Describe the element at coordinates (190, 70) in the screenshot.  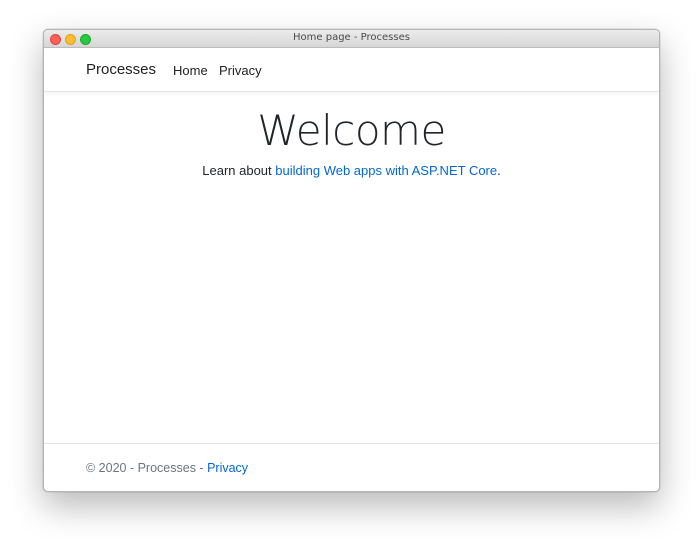
I see `nav-link-home: Home` at that location.